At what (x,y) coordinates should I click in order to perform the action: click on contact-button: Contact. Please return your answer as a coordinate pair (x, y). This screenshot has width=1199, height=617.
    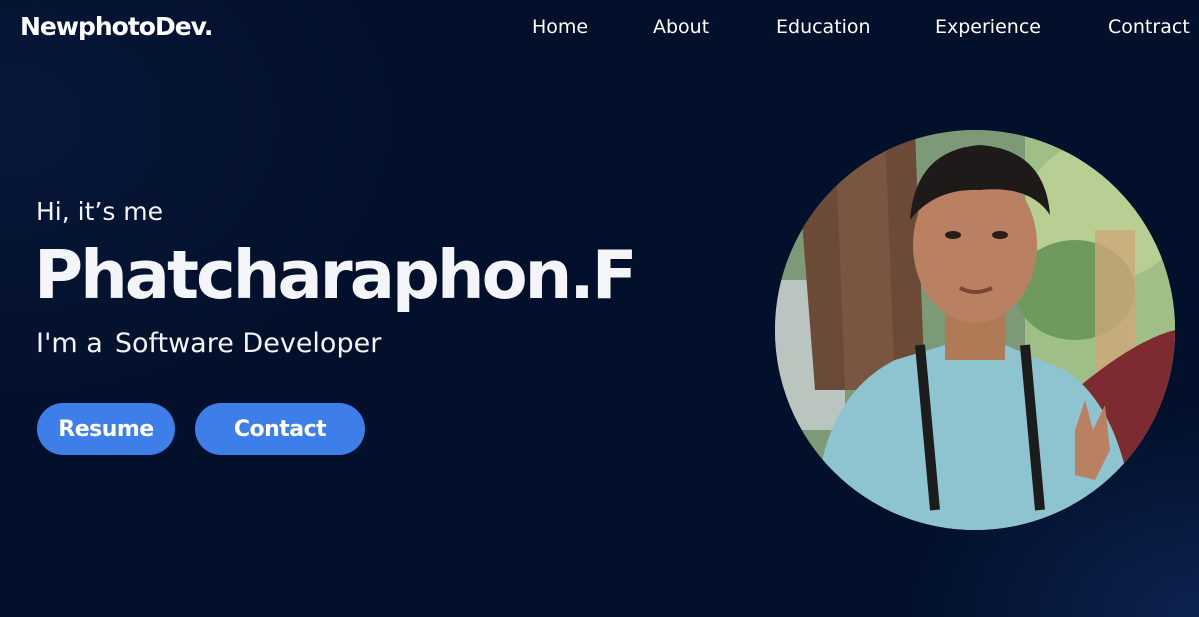
    Looking at the image, I should click on (280, 429).